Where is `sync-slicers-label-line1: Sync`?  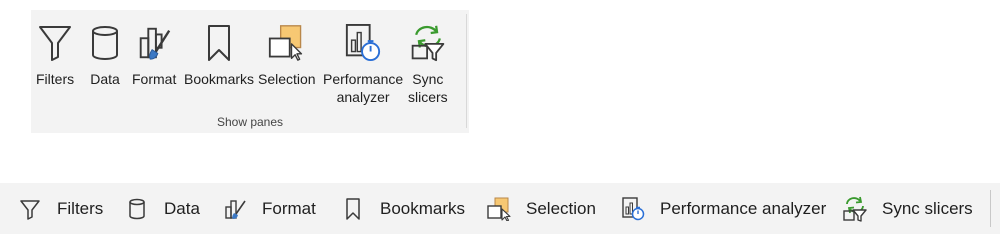 sync-slicers-label-line1: Sync is located at coordinates (428, 79).